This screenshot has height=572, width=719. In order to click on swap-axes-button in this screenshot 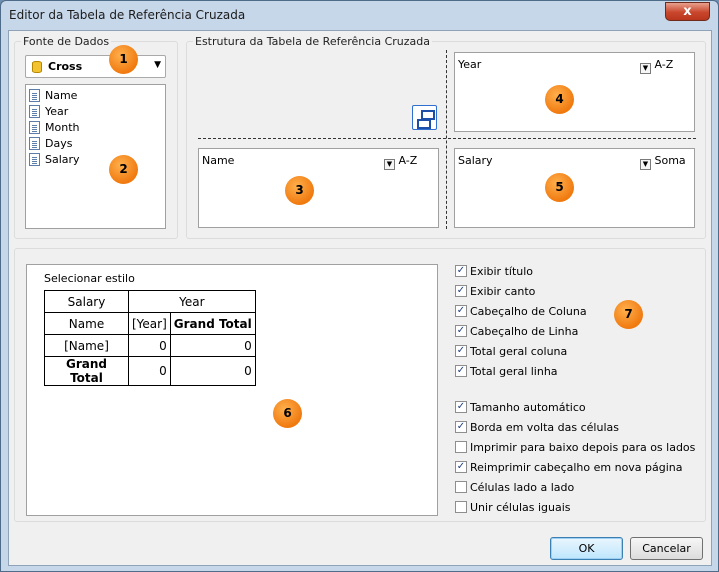, I will do `click(424, 117)`.